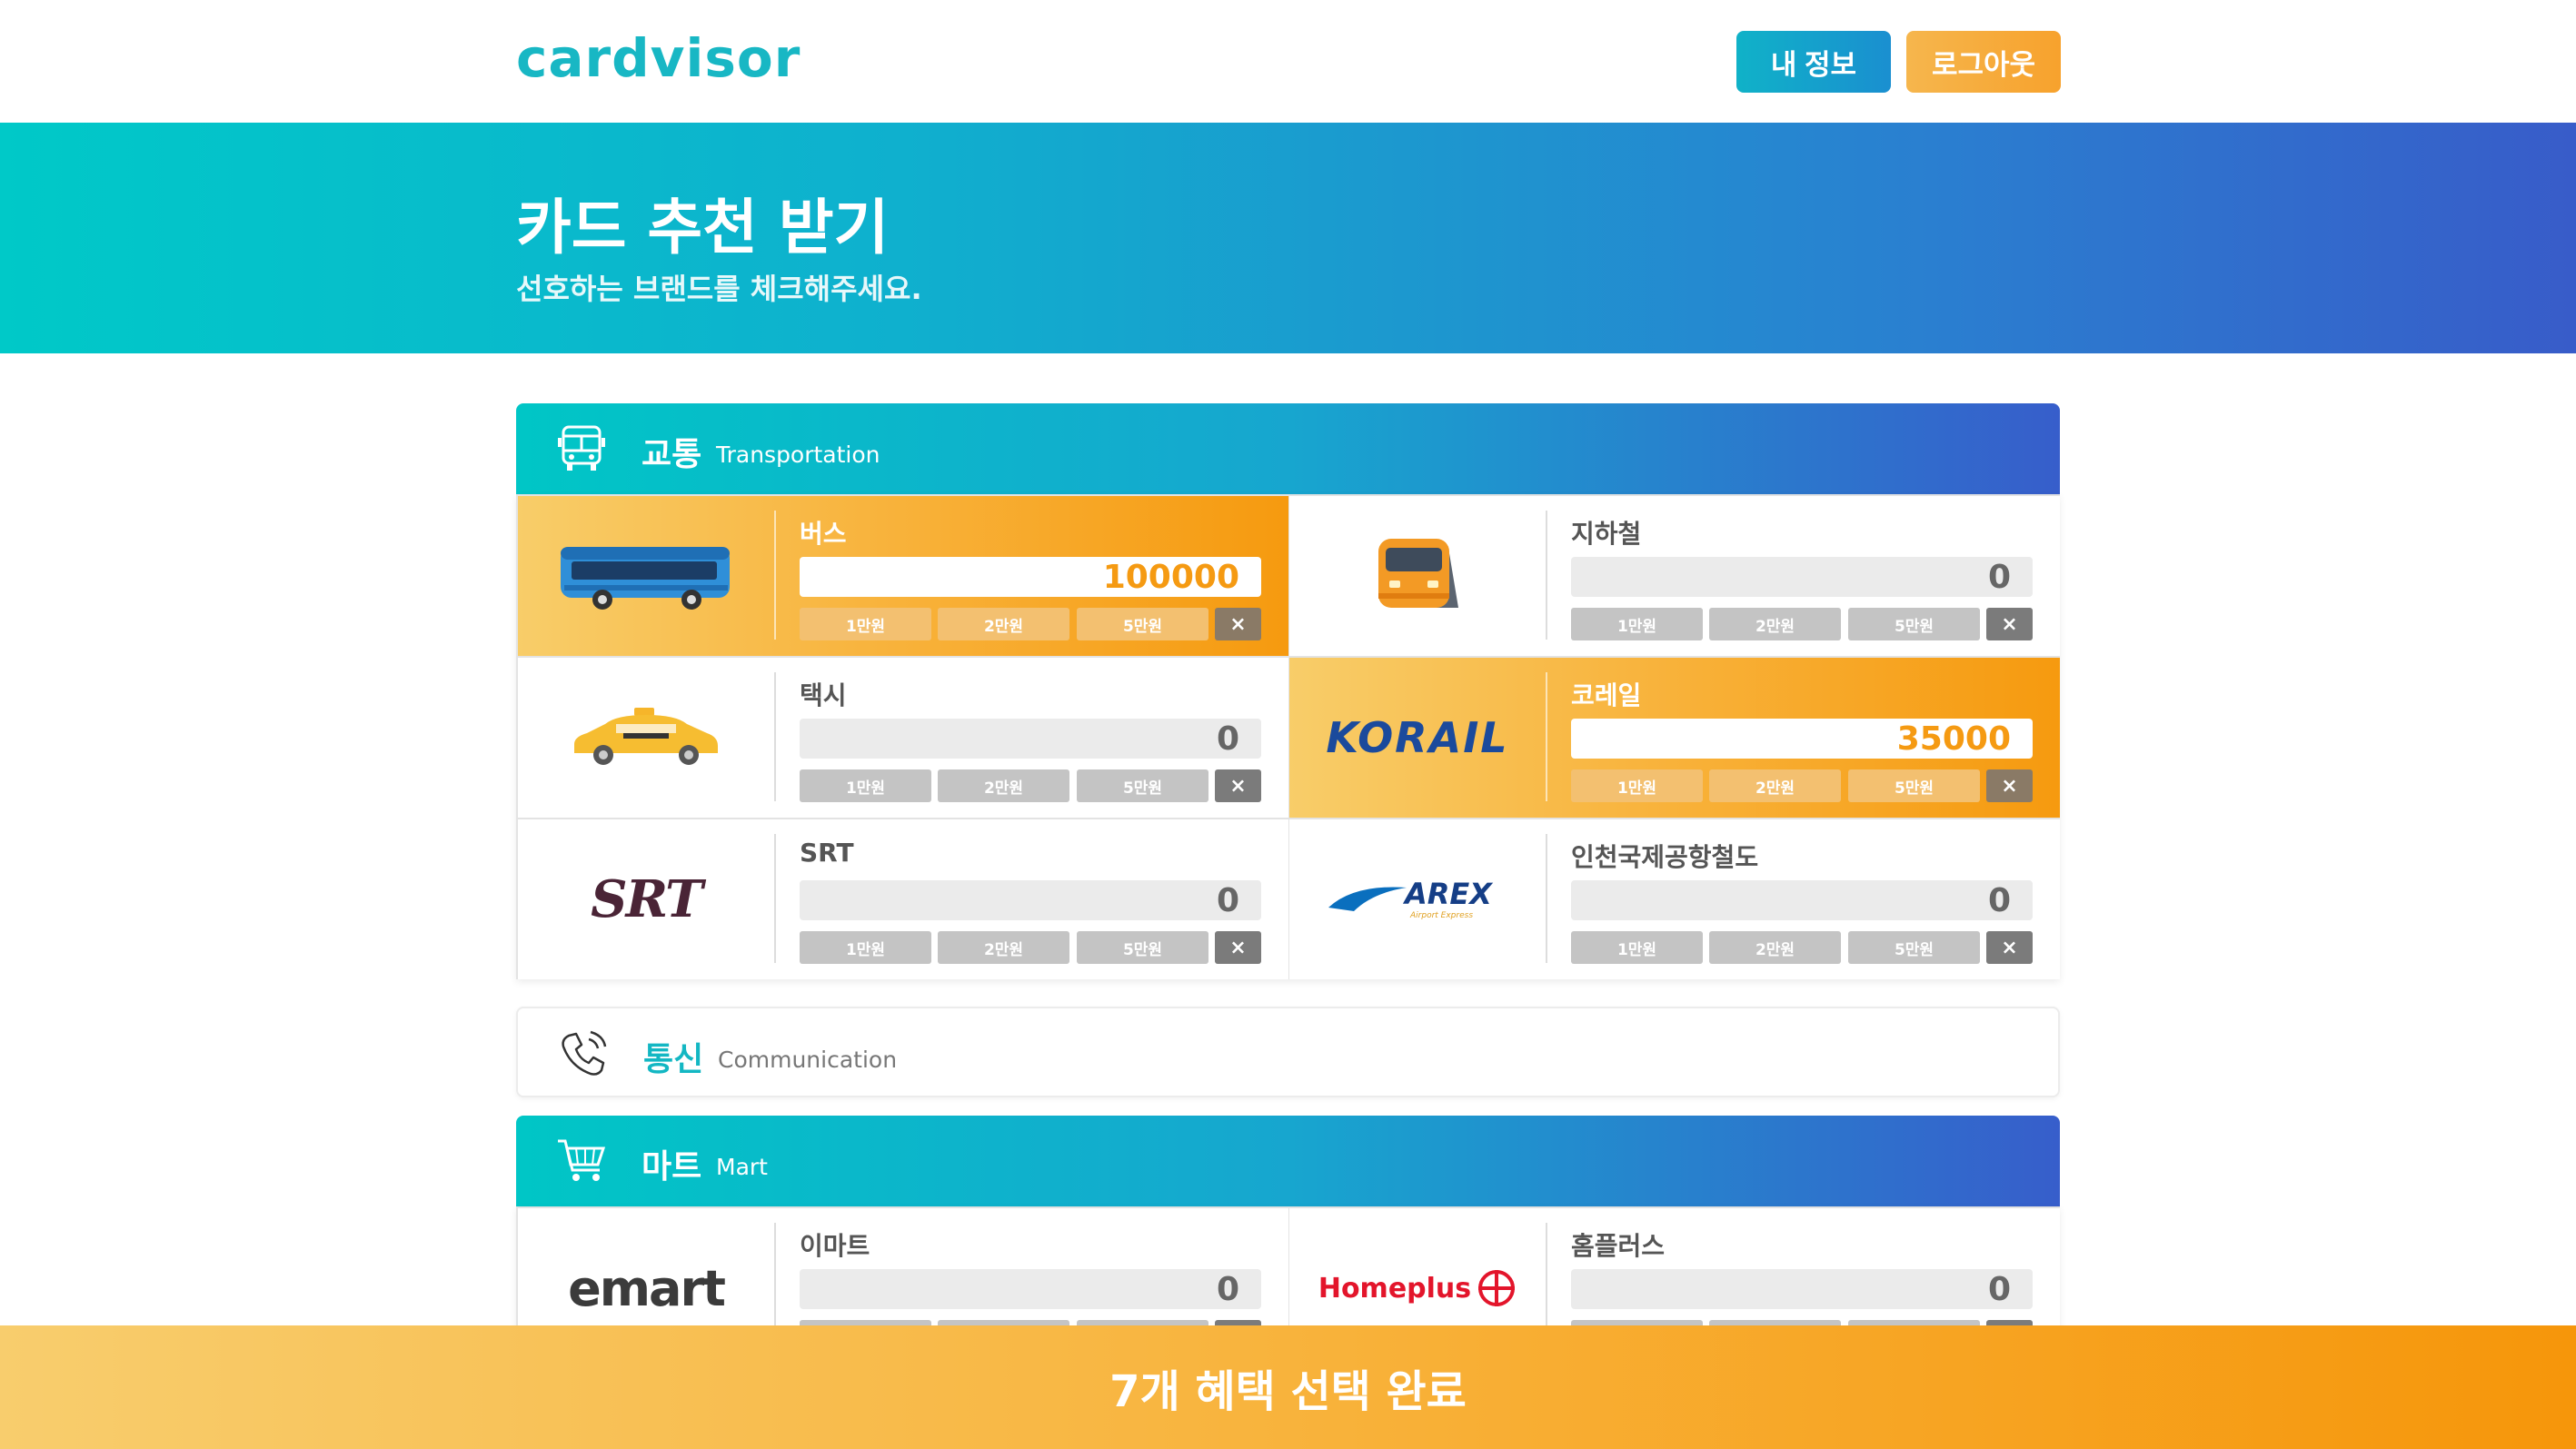 This screenshot has height=1449, width=2576. Describe the element at coordinates (1665, 857) in the screenshot. I see `brand-name: 인천국제공항철도` at that location.